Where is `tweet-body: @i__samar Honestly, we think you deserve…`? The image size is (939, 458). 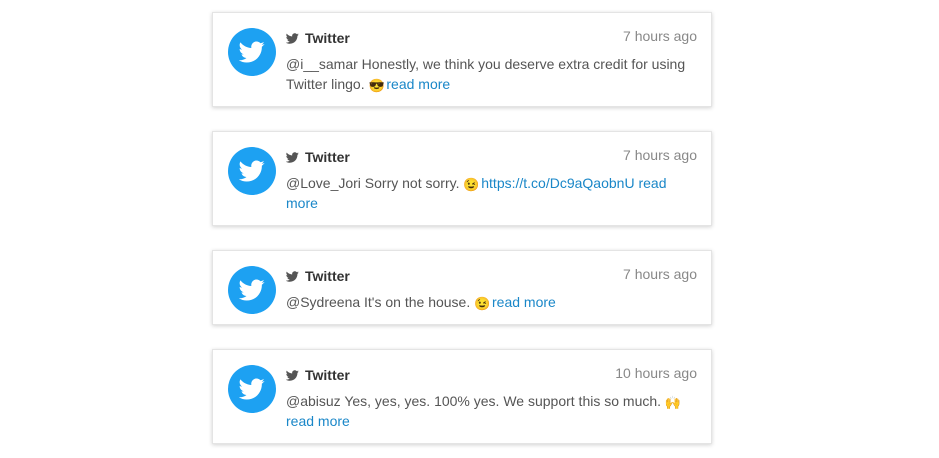 tweet-body: @i__samar Honestly, we think you deserve… is located at coordinates (486, 74).